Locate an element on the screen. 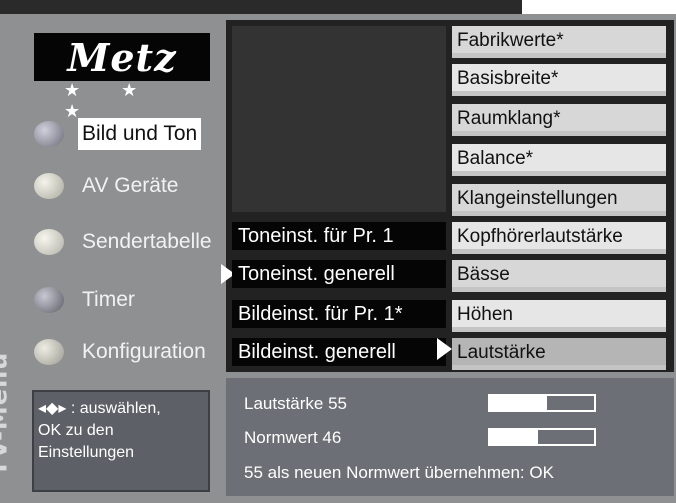 The image size is (676, 503). option-raumklang: Raumklang* is located at coordinates (559, 120).